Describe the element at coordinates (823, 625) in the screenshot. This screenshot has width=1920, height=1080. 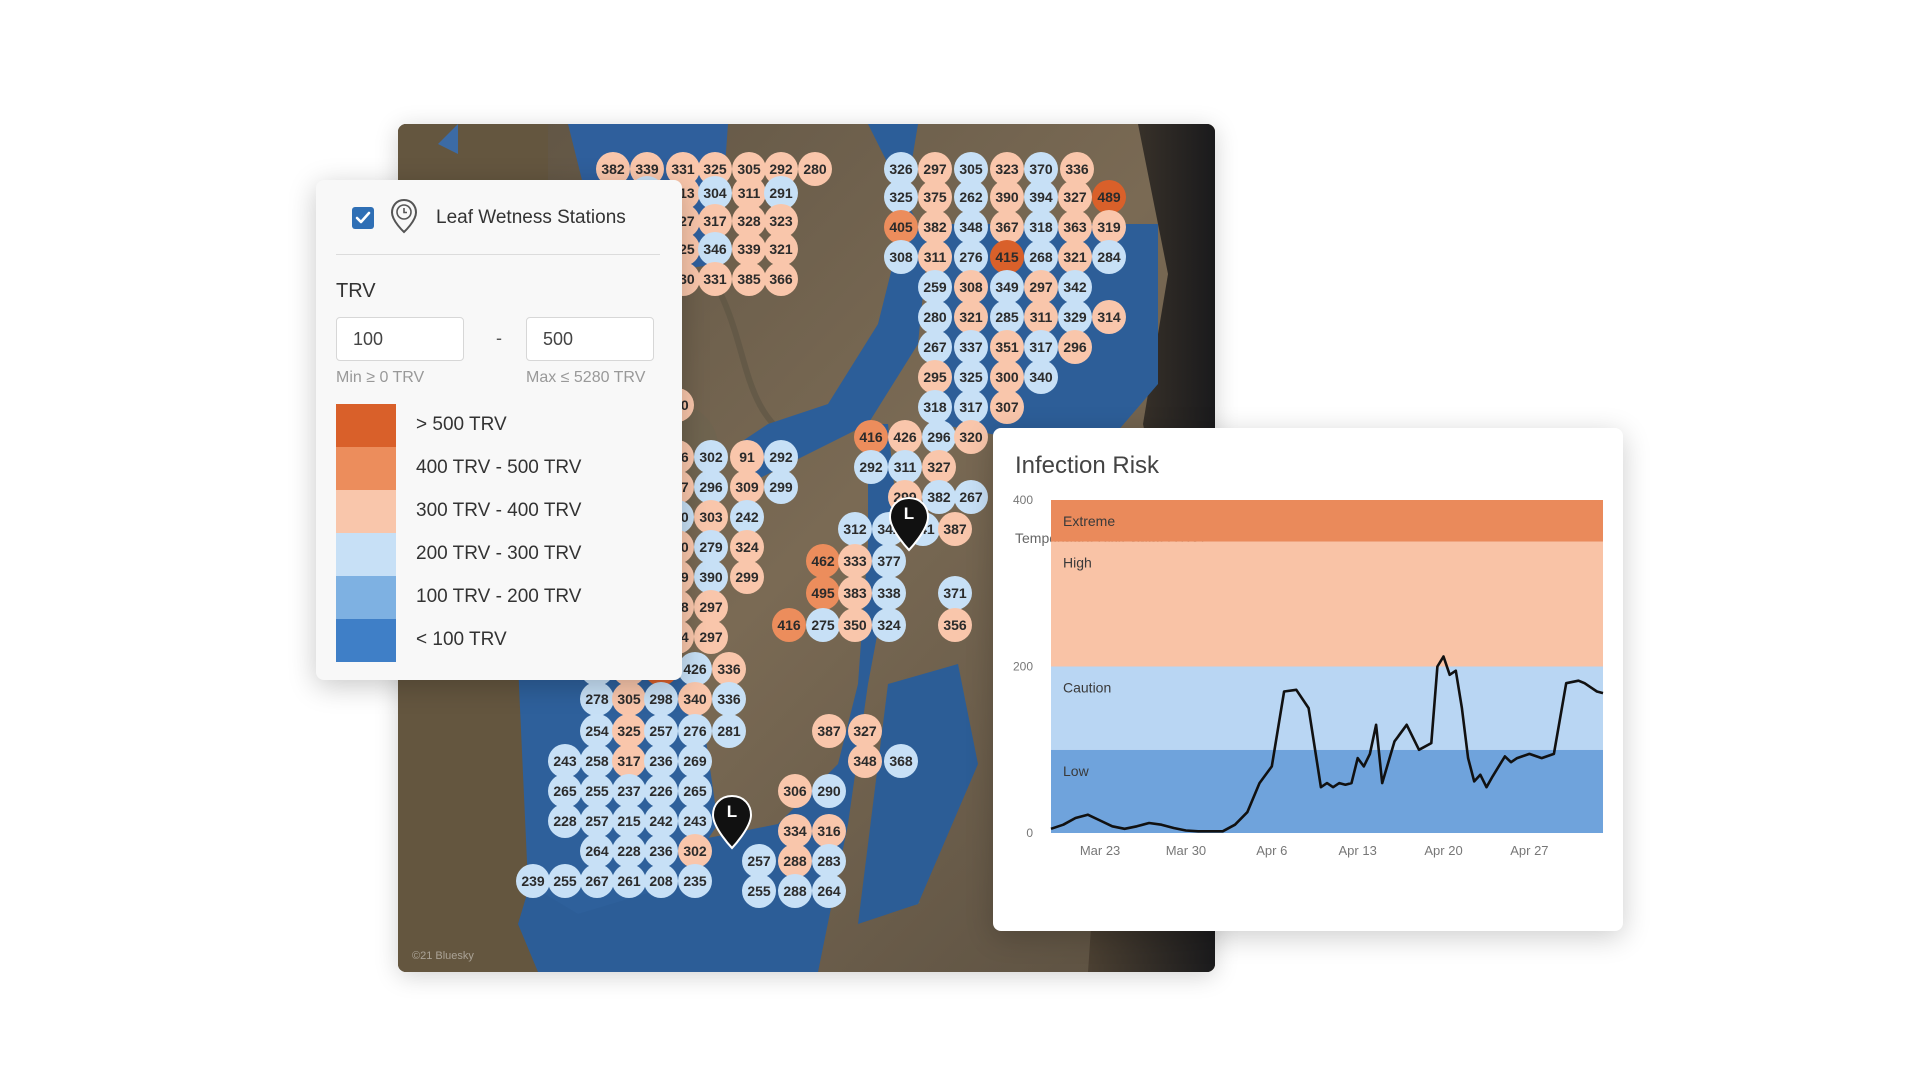
I see `trv-marker: 275` at that location.